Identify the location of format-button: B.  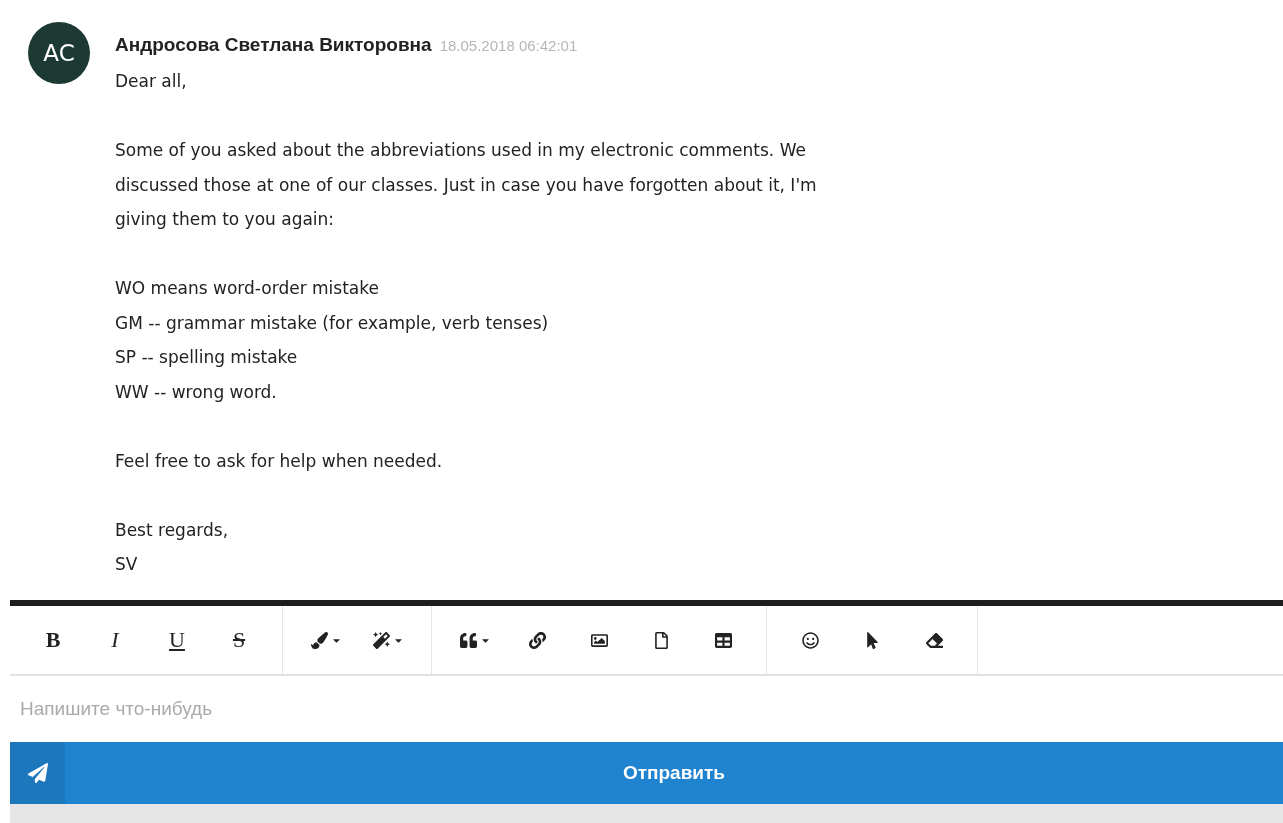
(53, 640).